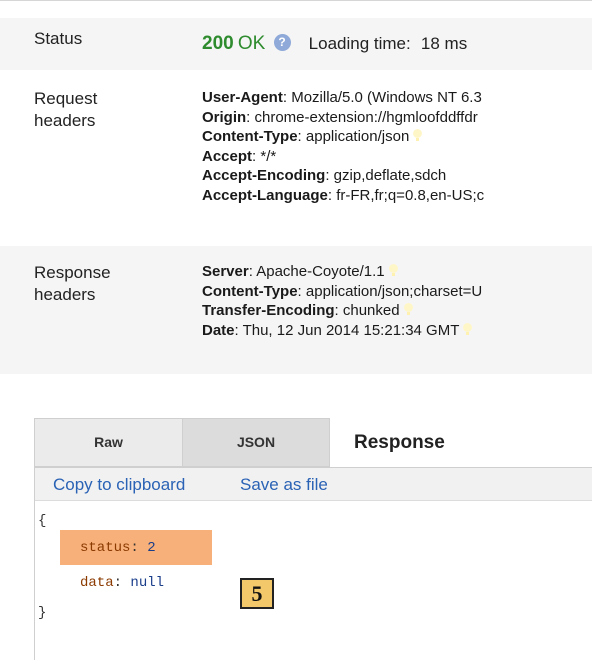 The width and height of the screenshot is (592, 660). Describe the element at coordinates (65, 120) in the screenshot. I see `request-headers-label-line2: headers` at that location.